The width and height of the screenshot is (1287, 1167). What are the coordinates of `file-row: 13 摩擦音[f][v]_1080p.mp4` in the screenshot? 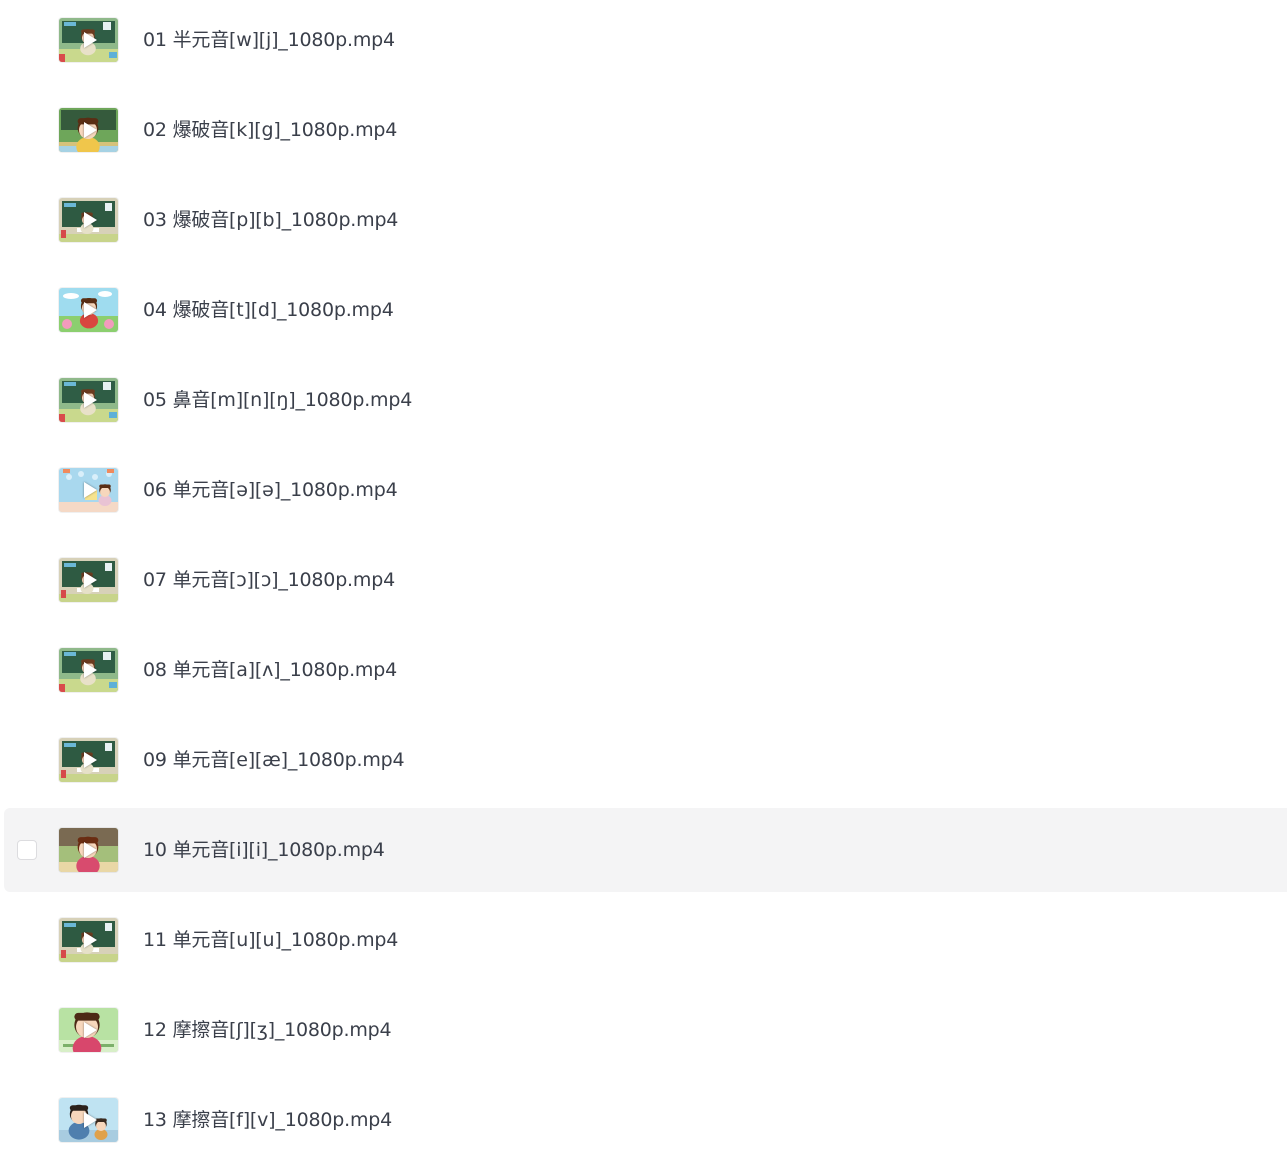 It's located at (645, 1120).